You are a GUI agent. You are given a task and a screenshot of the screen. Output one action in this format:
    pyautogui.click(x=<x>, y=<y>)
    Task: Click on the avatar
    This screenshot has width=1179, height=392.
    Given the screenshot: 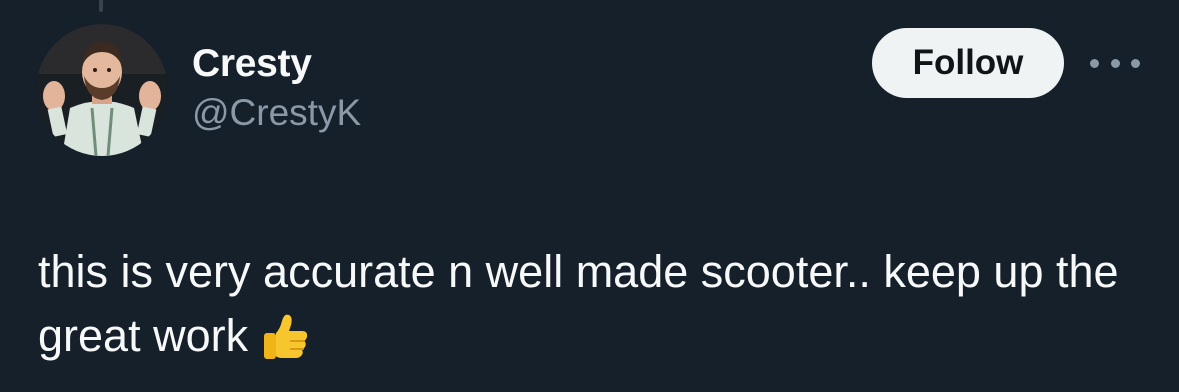 What is the action you would take?
    pyautogui.click(x=102, y=90)
    